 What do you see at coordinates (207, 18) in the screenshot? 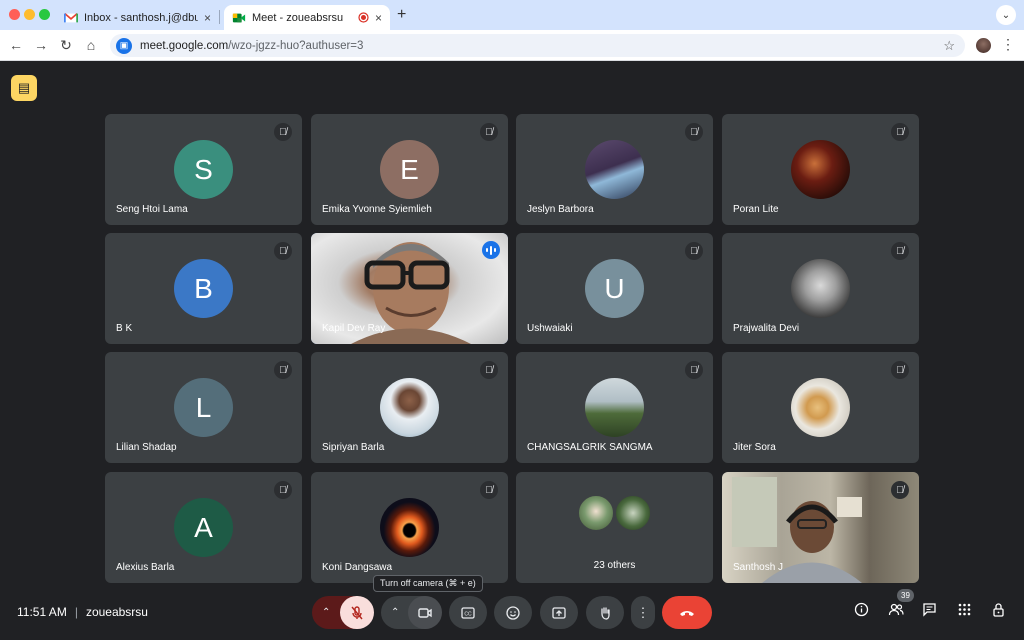
I see `tab-inbox-close-icon: ×` at bounding box center [207, 18].